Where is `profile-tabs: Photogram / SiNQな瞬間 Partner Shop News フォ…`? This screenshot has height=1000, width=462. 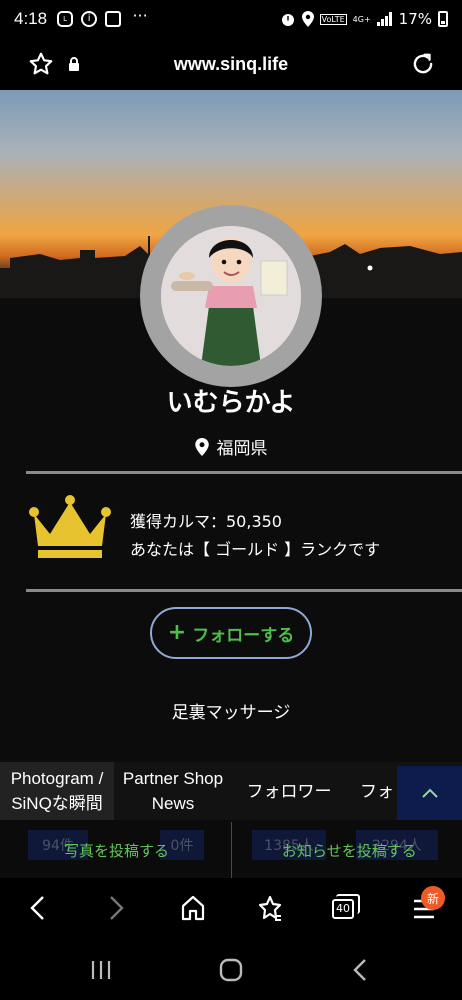 profile-tabs: Photogram / SiNQな瞬間 Partner Shop News フォ… is located at coordinates (231, 791).